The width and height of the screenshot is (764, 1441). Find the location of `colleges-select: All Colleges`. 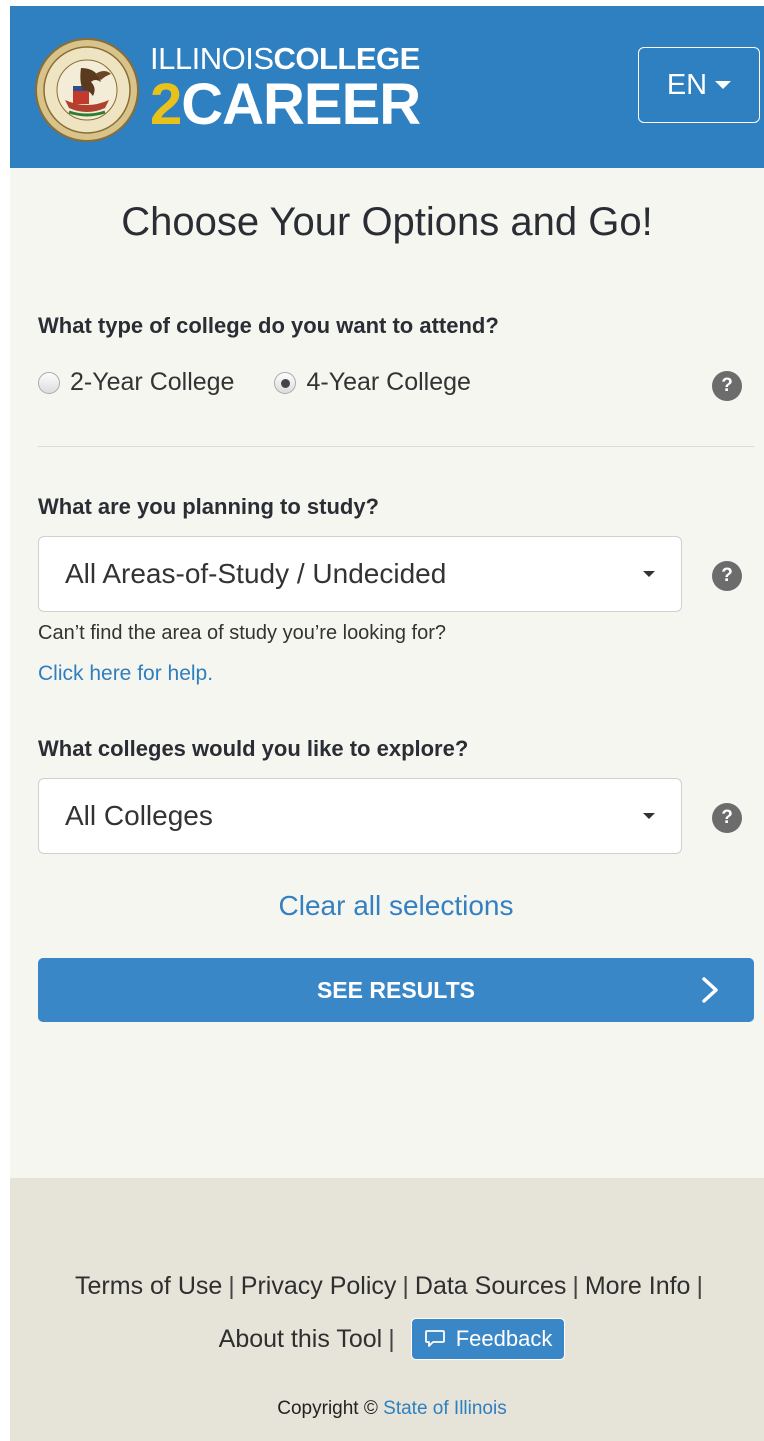

colleges-select: All Colleges is located at coordinates (360, 816).